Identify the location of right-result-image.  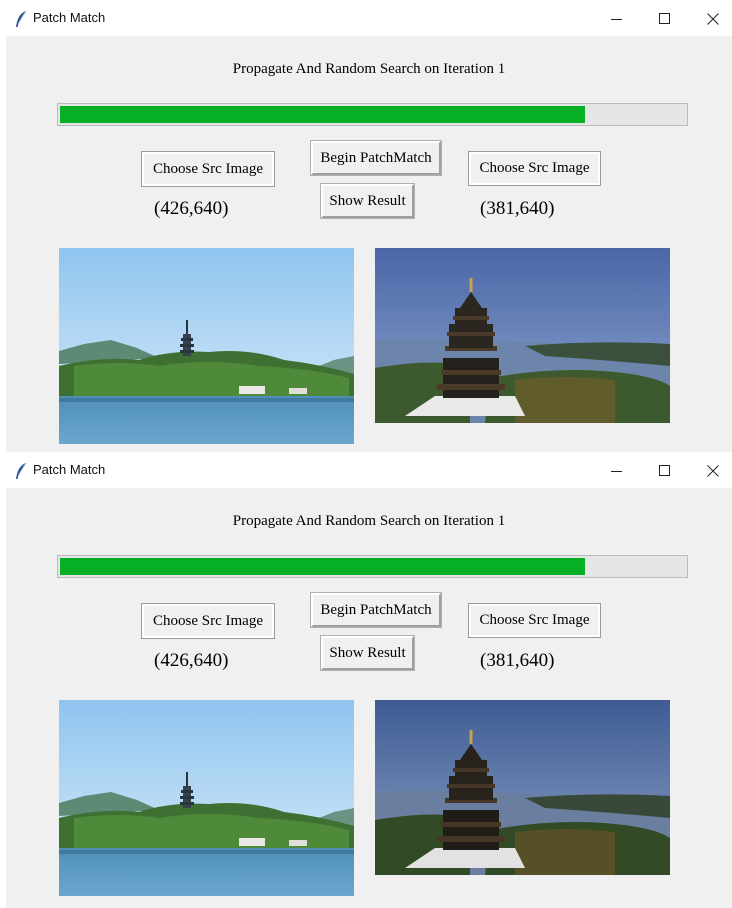
(522, 787).